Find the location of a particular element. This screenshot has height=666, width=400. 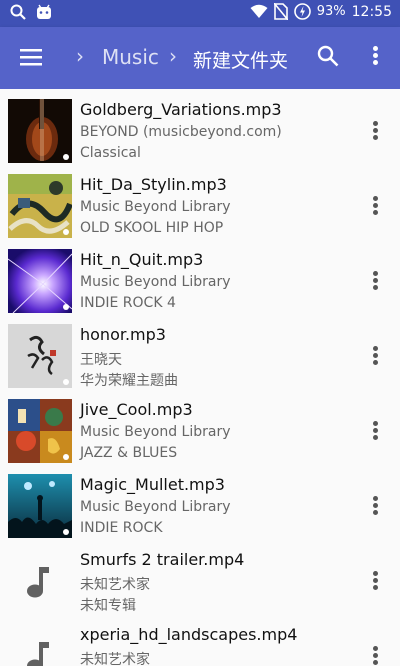

track-artist: 王晓天 is located at coordinates (101, 360).